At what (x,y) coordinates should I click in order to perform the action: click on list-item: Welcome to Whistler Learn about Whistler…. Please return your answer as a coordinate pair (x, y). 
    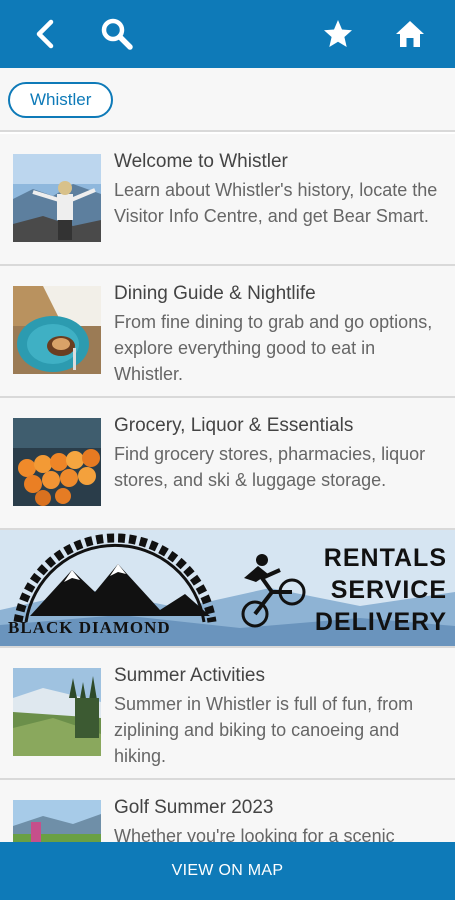
    Looking at the image, I should click on (227, 200).